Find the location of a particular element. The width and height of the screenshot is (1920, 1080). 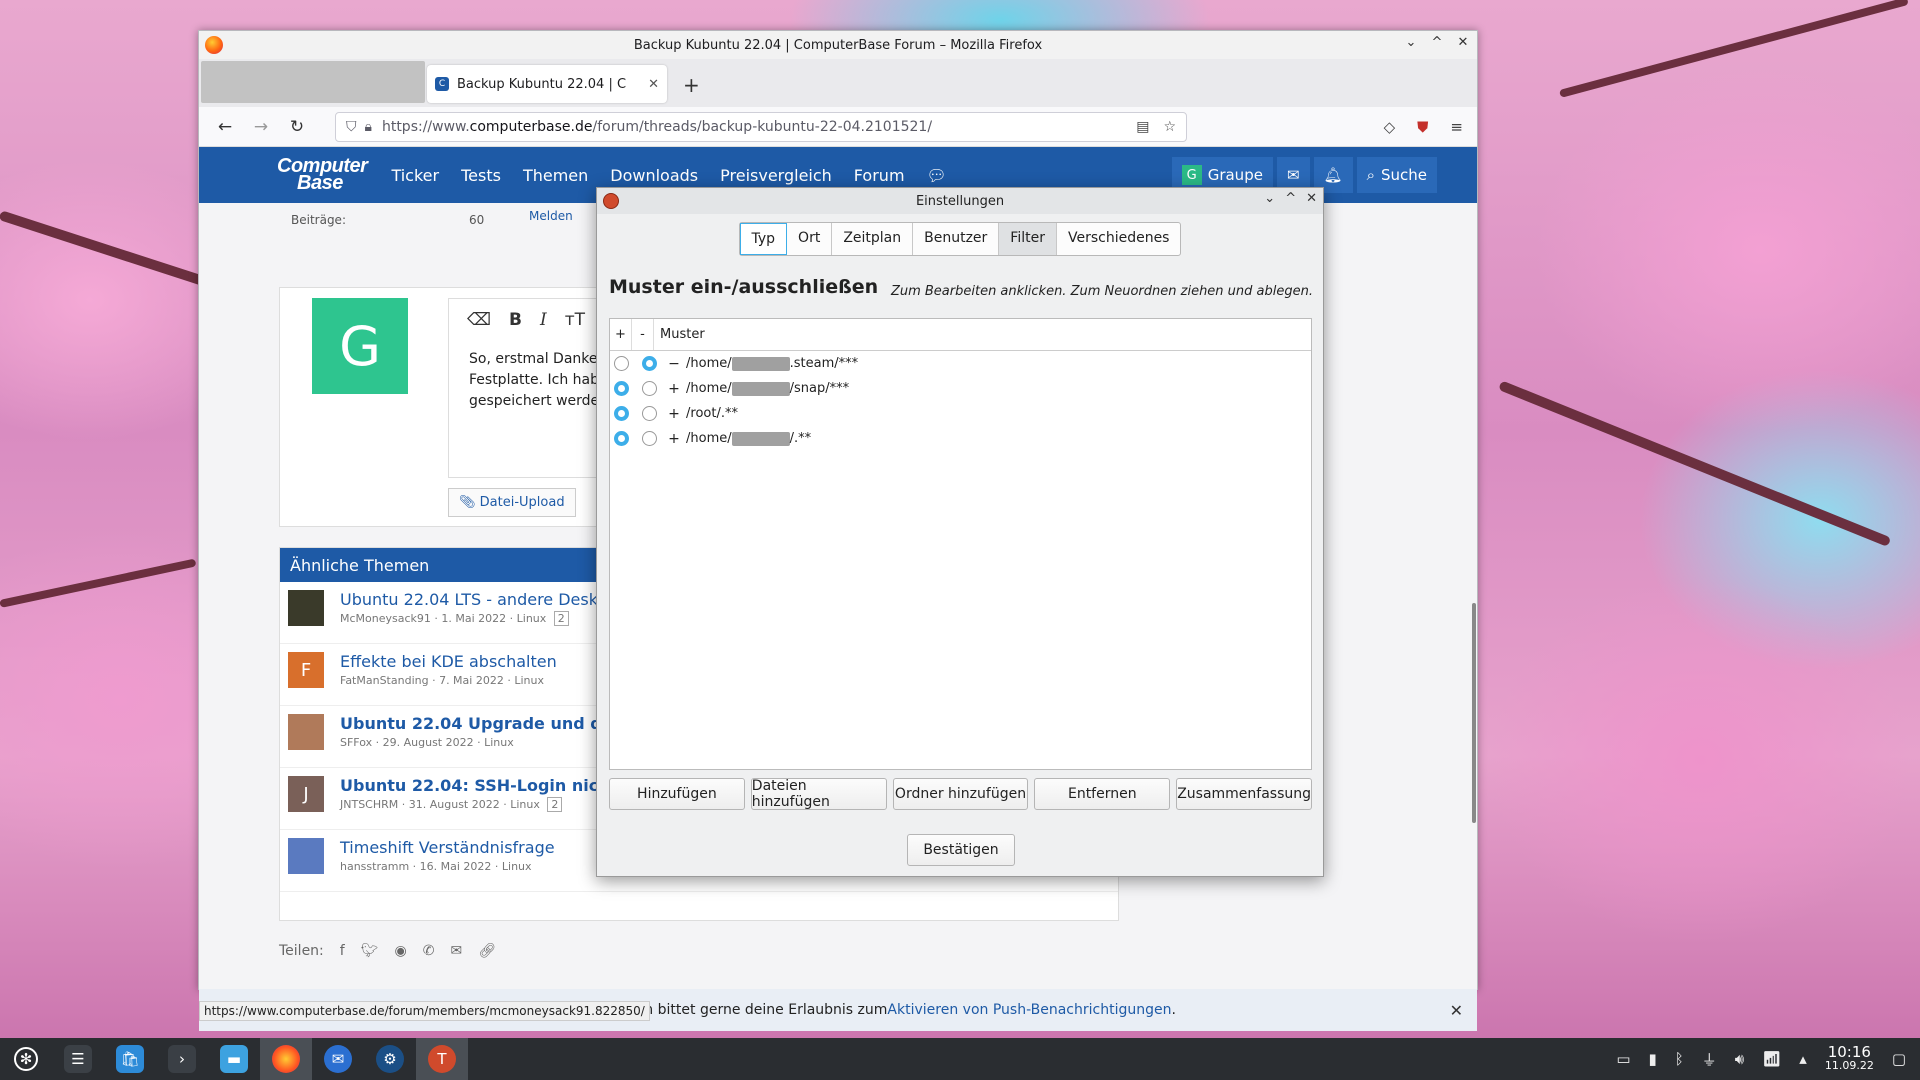

add-folder-button: Ordner hinzufügen is located at coordinates (960, 794).